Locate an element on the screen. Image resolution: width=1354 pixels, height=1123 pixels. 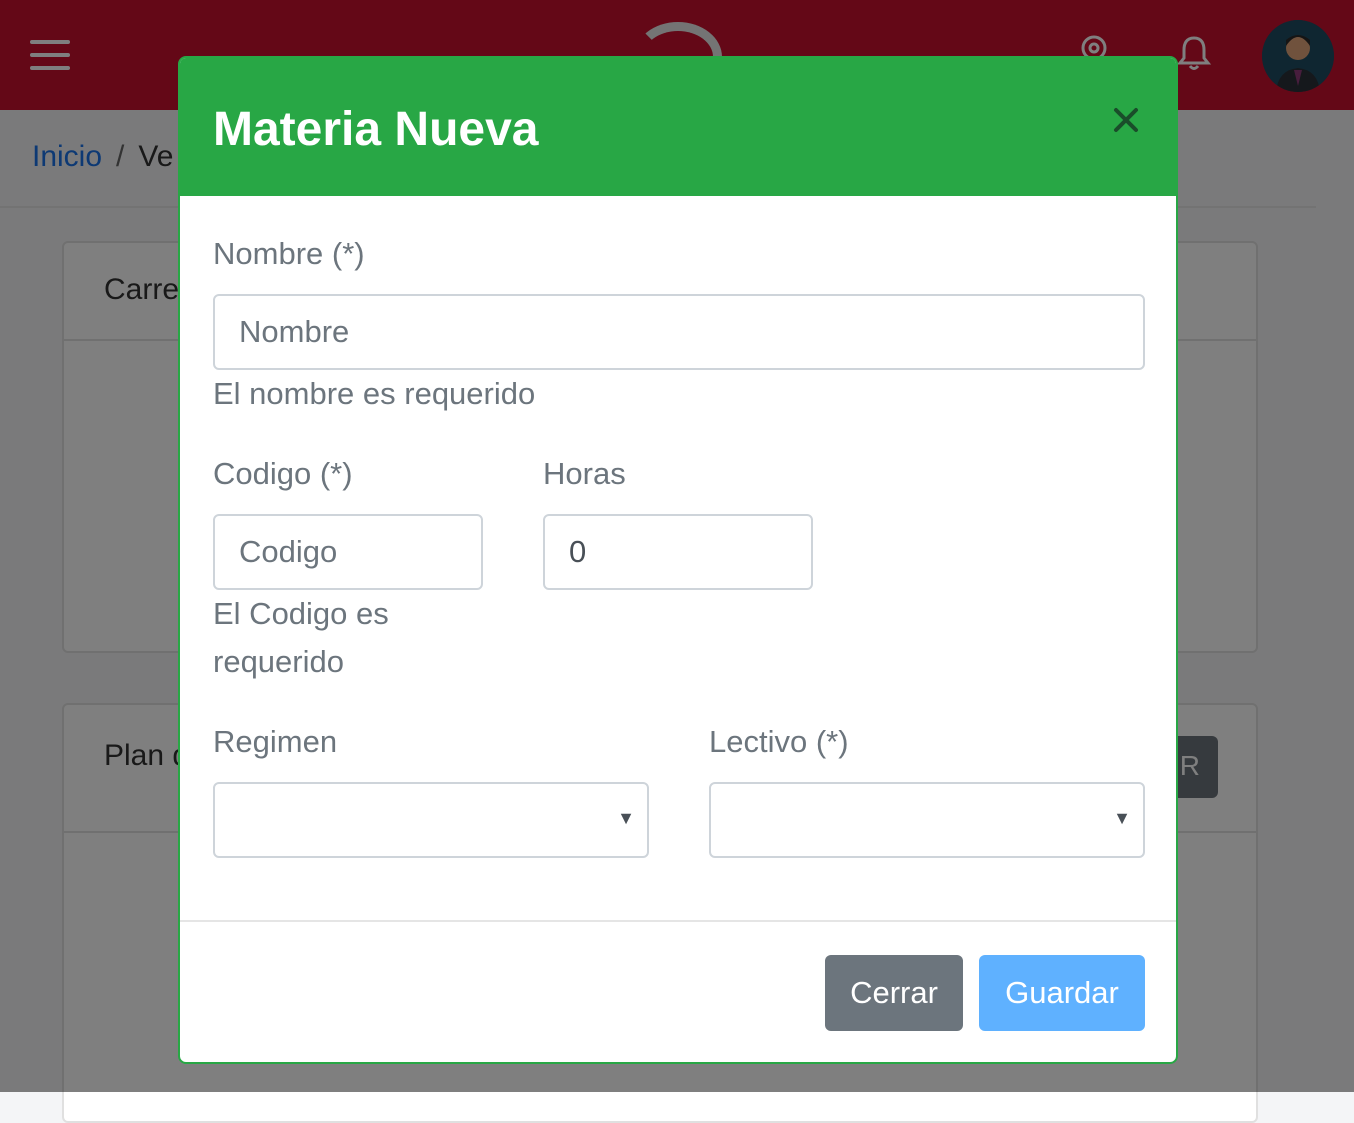
codigo-error: El Codigo es requerido is located at coordinates (301, 638).